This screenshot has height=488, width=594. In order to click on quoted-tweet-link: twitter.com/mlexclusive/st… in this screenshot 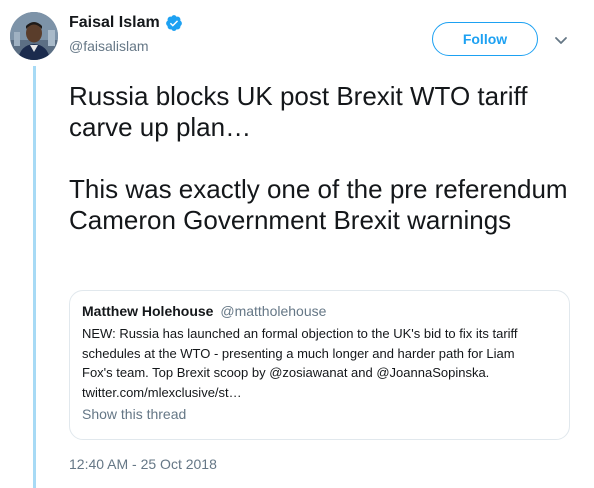, I will do `click(162, 392)`.